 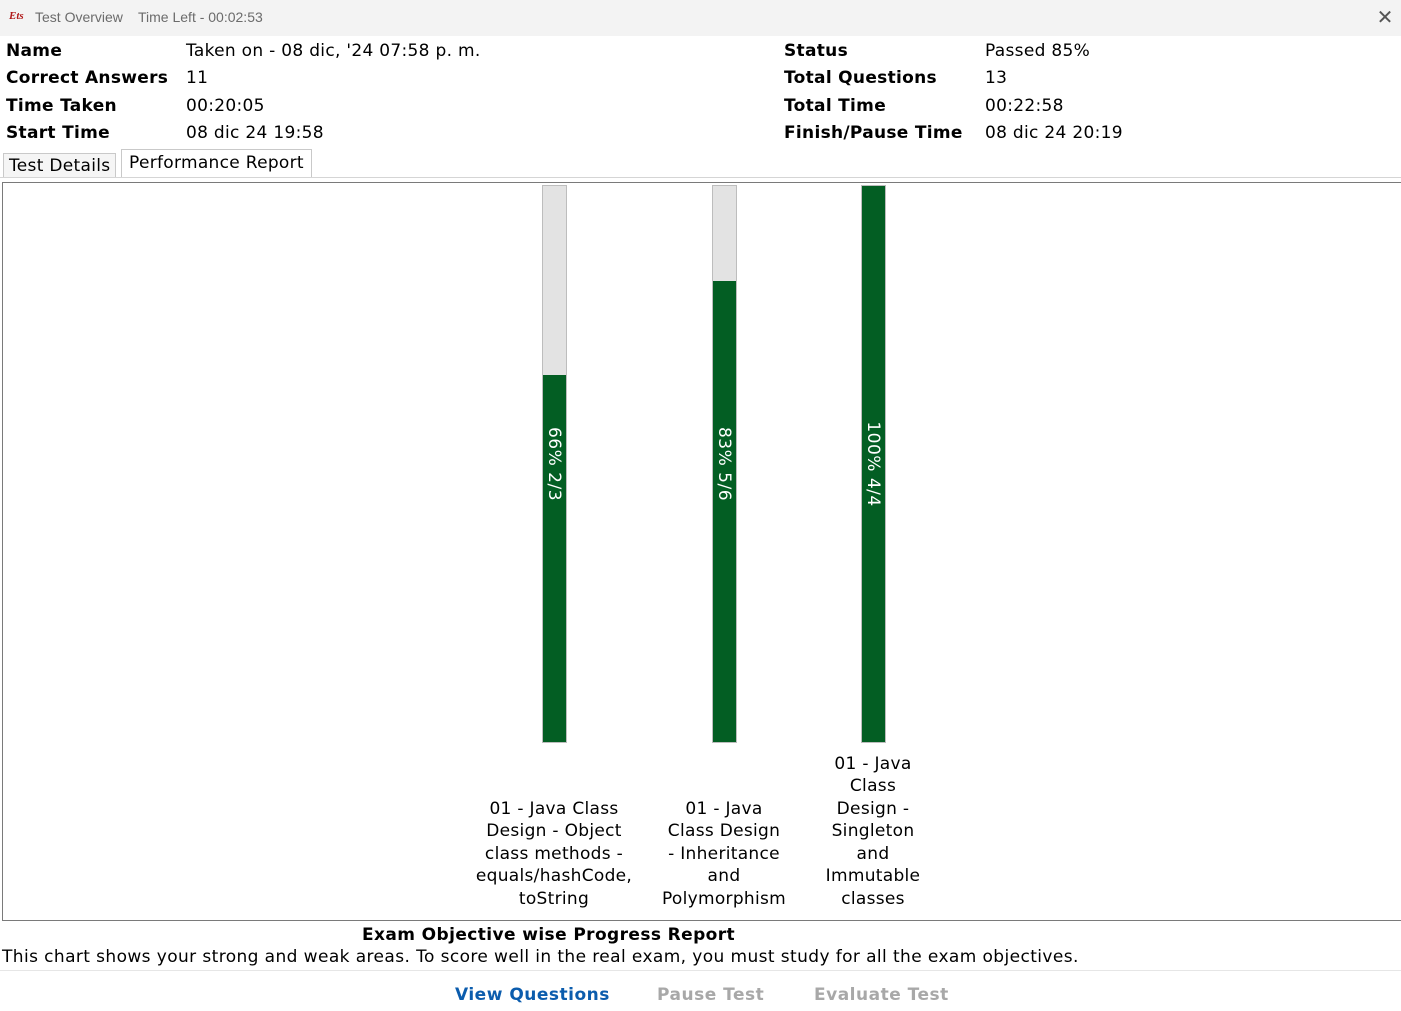 I want to click on bar-track: 66% 2/3, so click(x=554, y=464).